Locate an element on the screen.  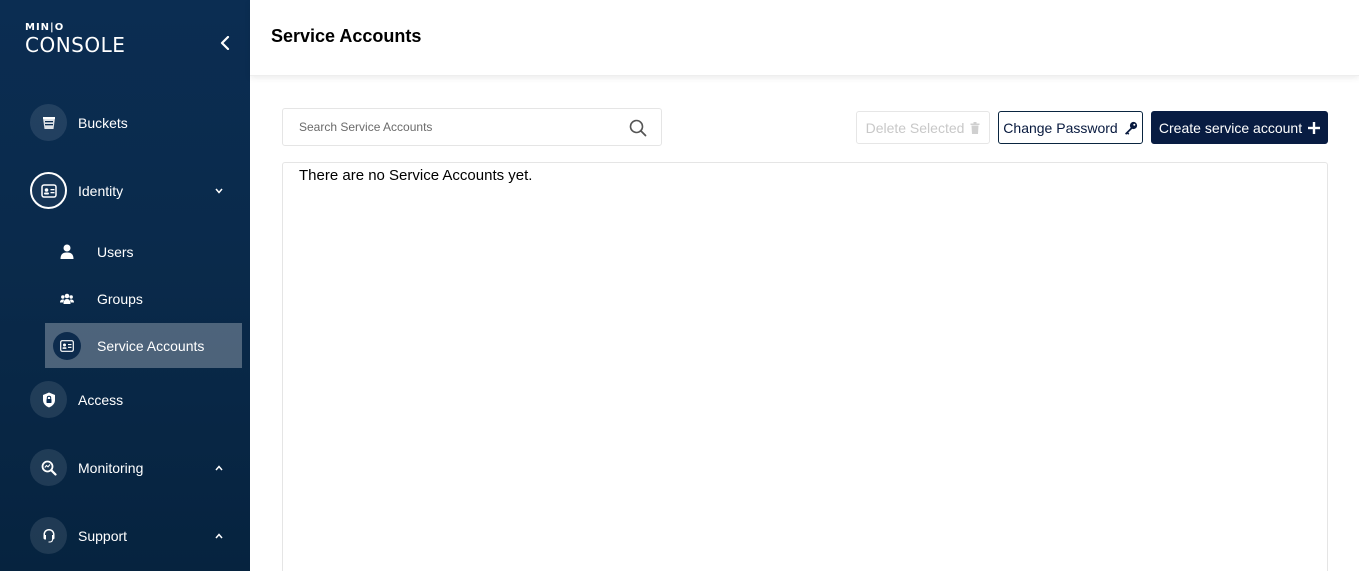
sidebar-item-label: Service Accounts is located at coordinates (151, 345).